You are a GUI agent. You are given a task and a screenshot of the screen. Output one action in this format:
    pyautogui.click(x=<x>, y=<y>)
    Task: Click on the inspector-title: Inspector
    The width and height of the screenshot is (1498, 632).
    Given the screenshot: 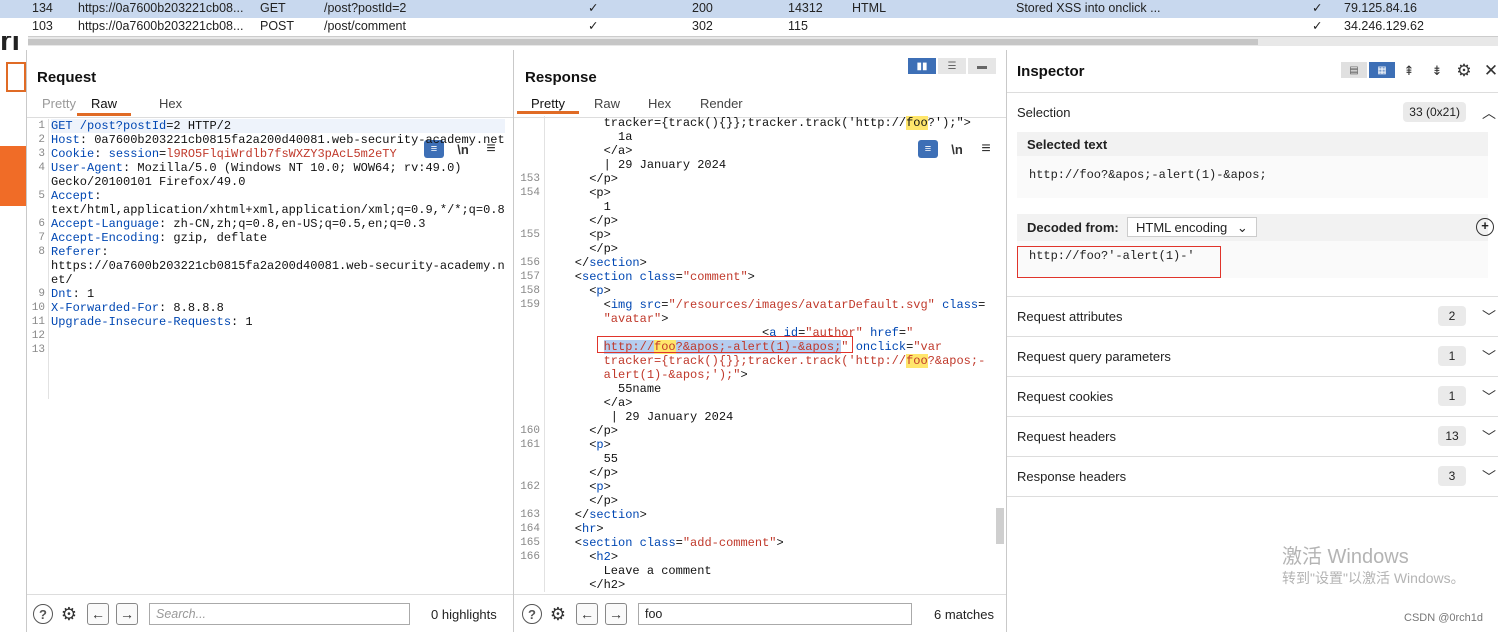 What is the action you would take?
    pyautogui.click(x=1051, y=71)
    